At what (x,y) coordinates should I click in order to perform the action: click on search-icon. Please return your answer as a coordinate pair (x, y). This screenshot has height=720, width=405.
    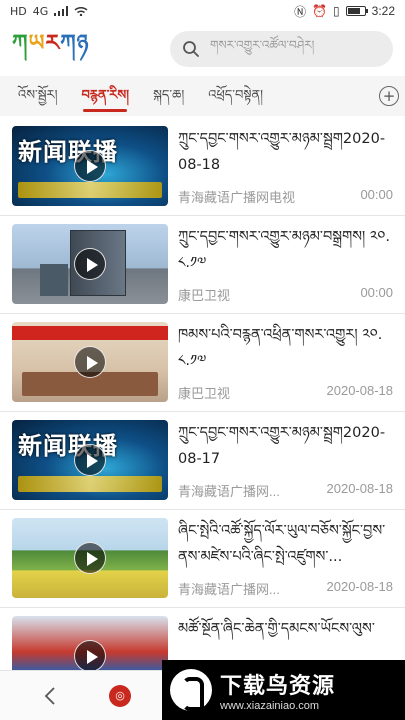
    Looking at the image, I should click on (191, 49).